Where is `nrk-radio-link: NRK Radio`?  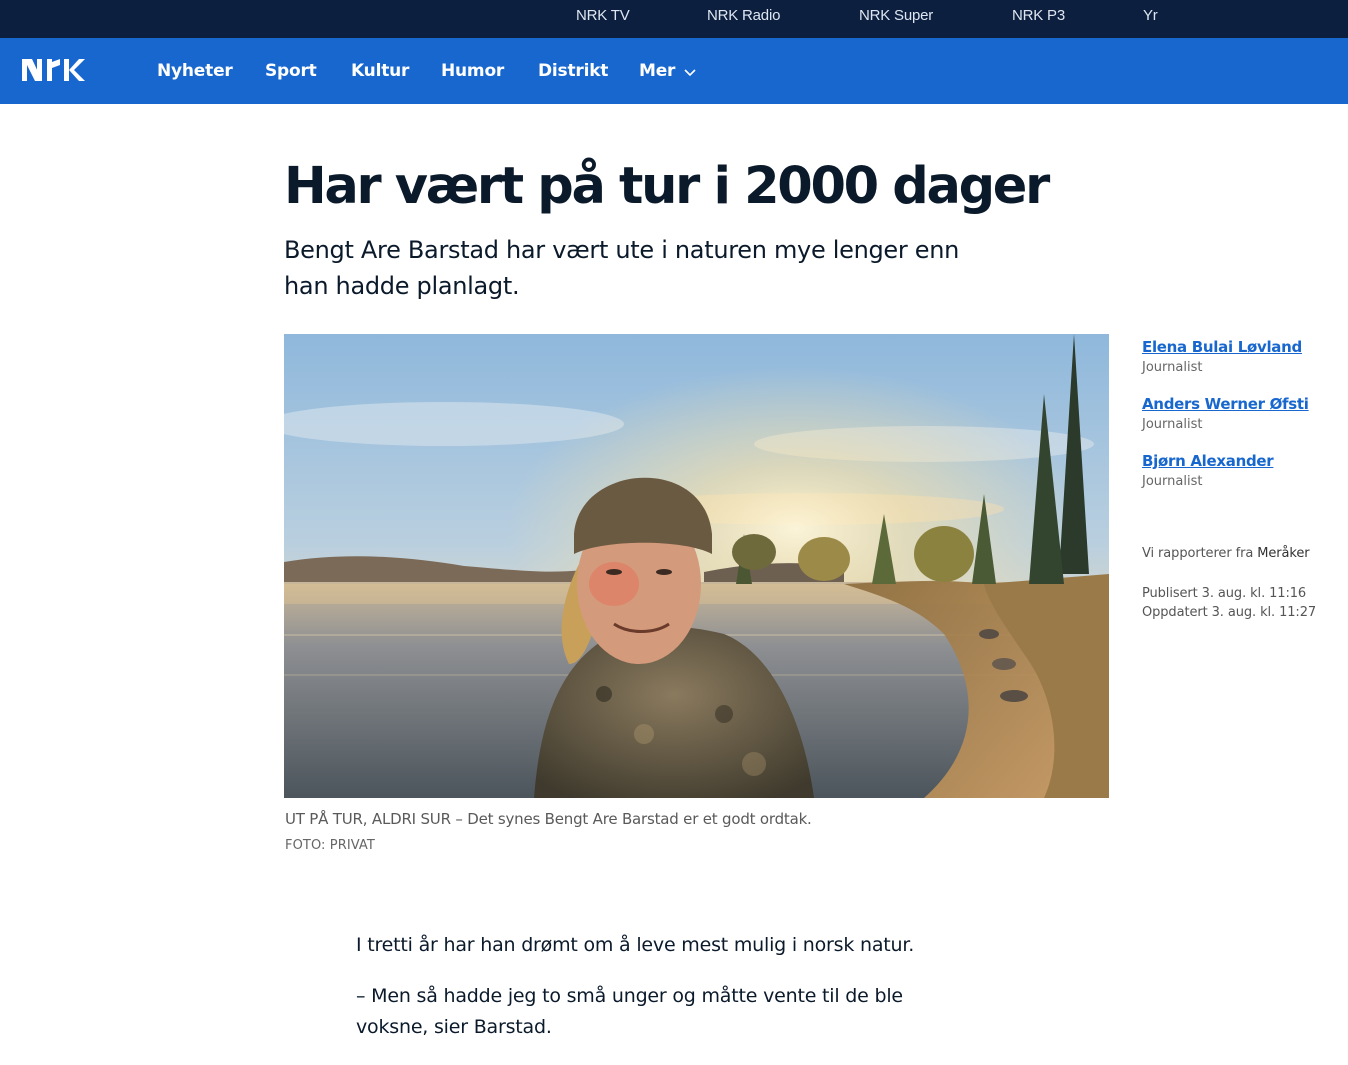 nrk-radio-link: NRK Radio is located at coordinates (743, 16).